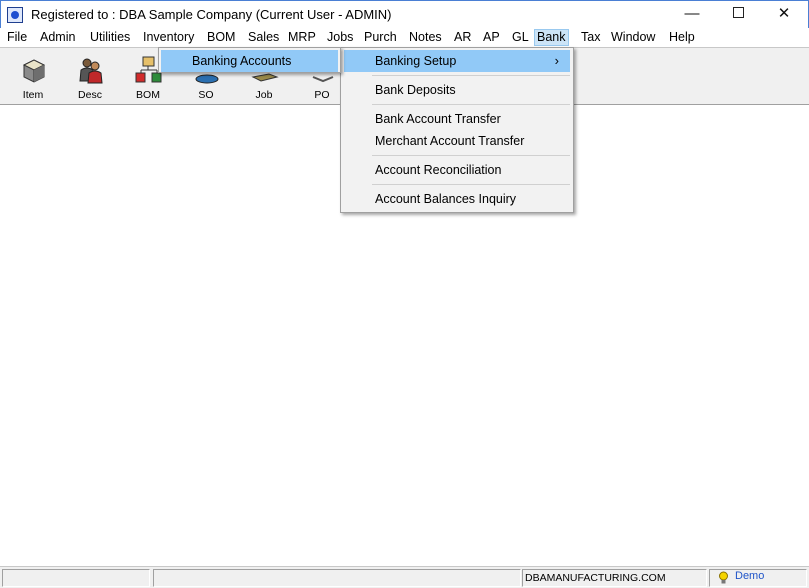 Image resolution: width=809 pixels, height=588 pixels. What do you see at coordinates (457, 170) in the screenshot?
I see `menu-item-account-reconciliation: Account Reconciliation` at bounding box center [457, 170].